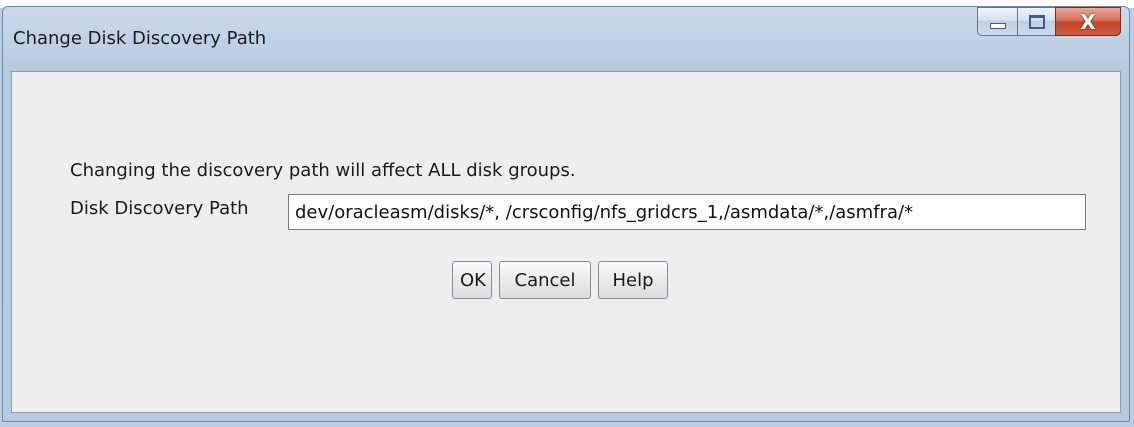  What do you see at coordinates (140, 38) in the screenshot?
I see `window-title: Change Disk Discovery Path` at bounding box center [140, 38].